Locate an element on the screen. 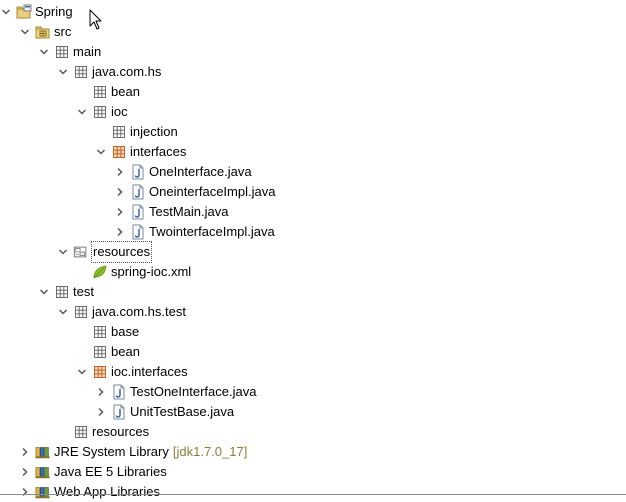  tree-item-java-com-hs-test: java.com.hs.test is located at coordinates (120, 312).